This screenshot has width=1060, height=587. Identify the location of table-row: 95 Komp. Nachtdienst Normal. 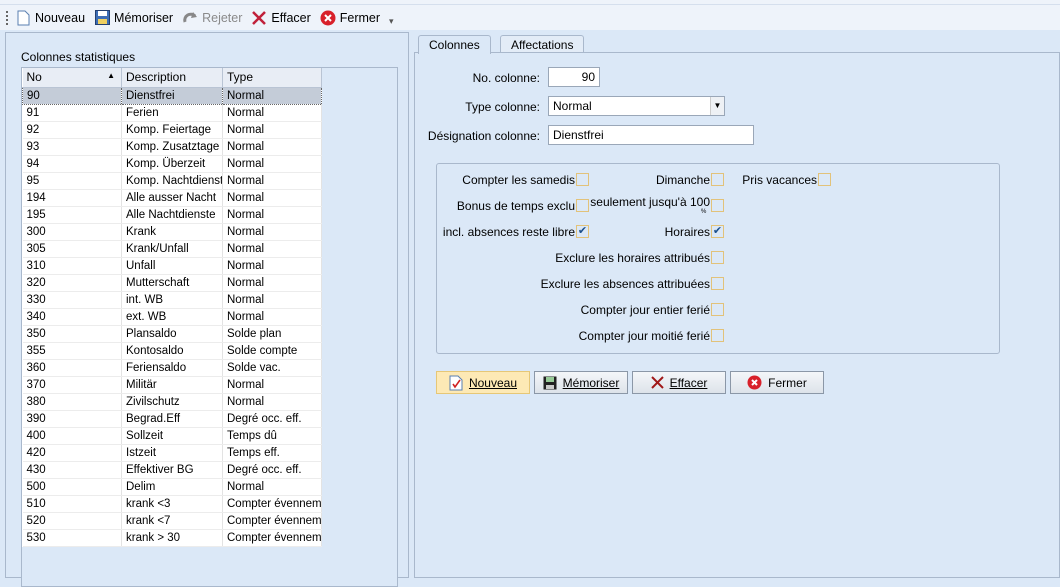
(172, 181).